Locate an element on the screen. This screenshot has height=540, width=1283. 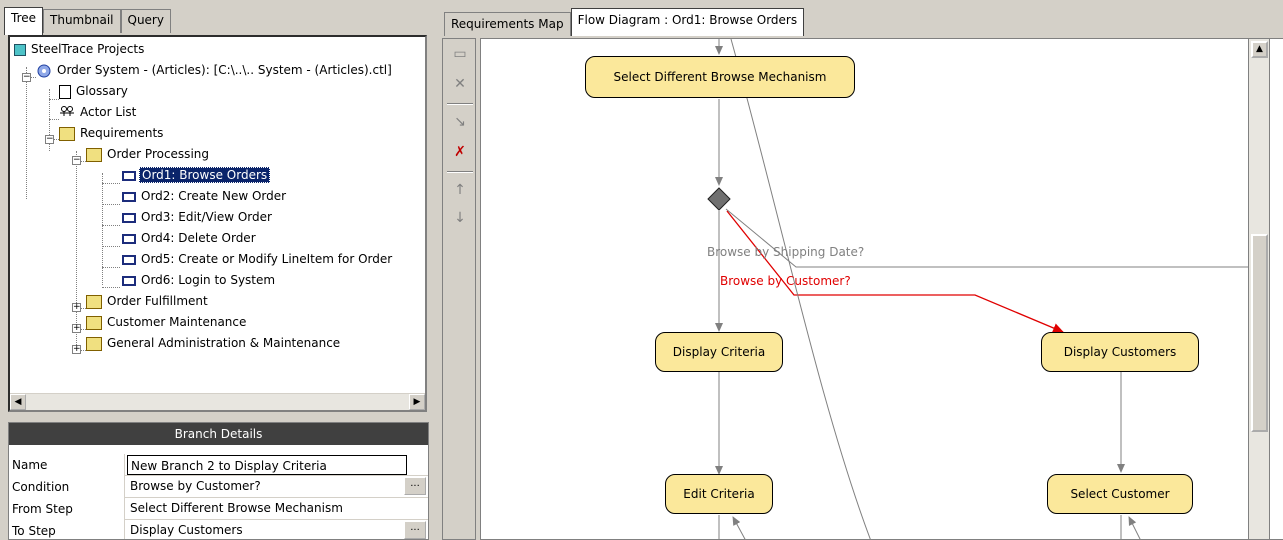
node-edit-criteria: Edit Criteria is located at coordinates (719, 494).